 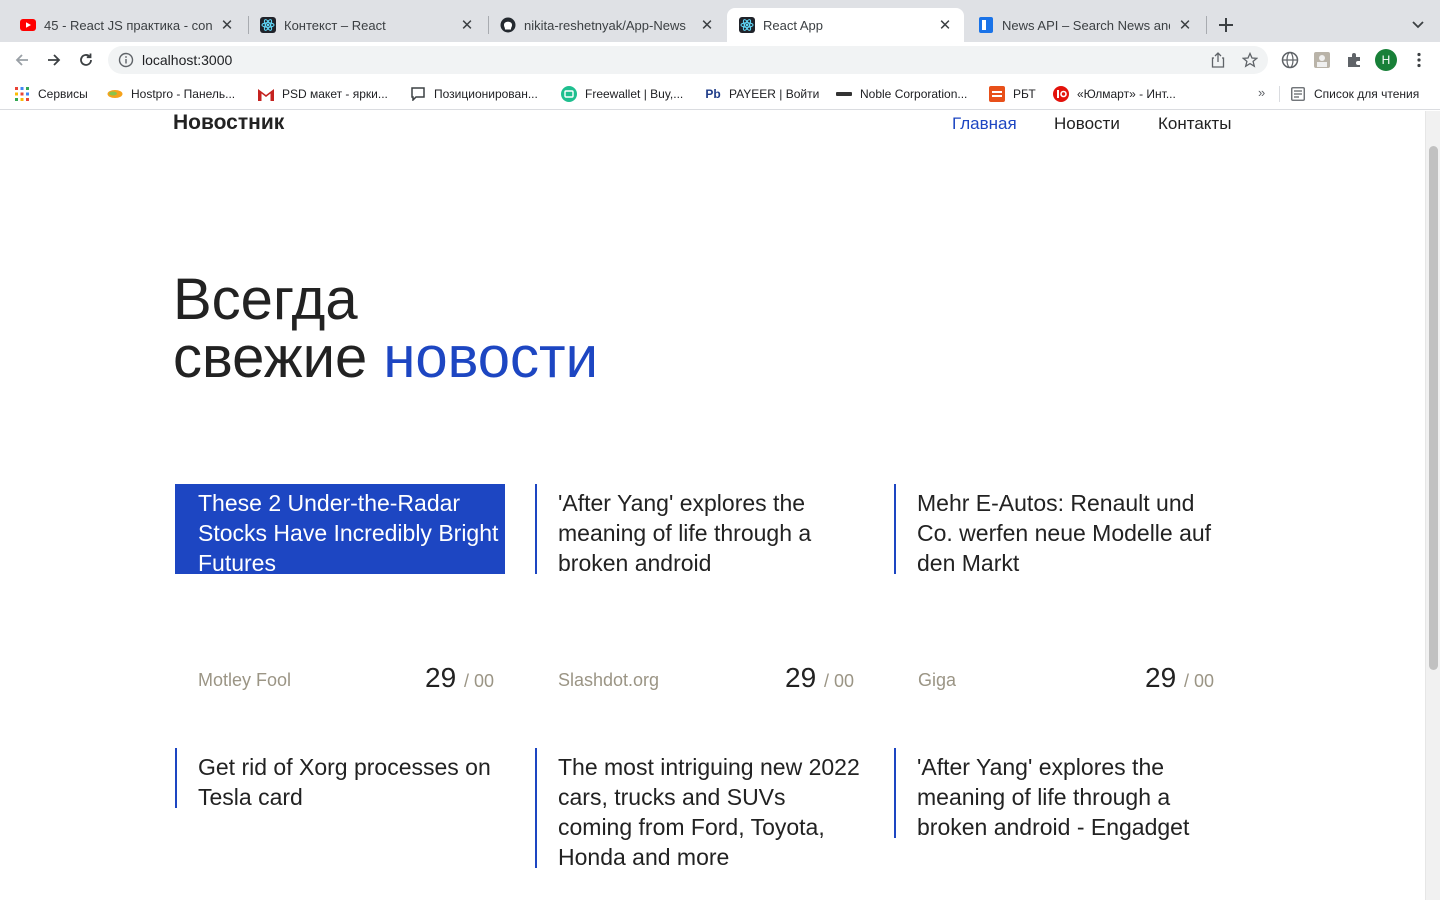 What do you see at coordinates (1250, 60) in the screenshot?
I see `star-icon` at bounding box center [1250, 60].